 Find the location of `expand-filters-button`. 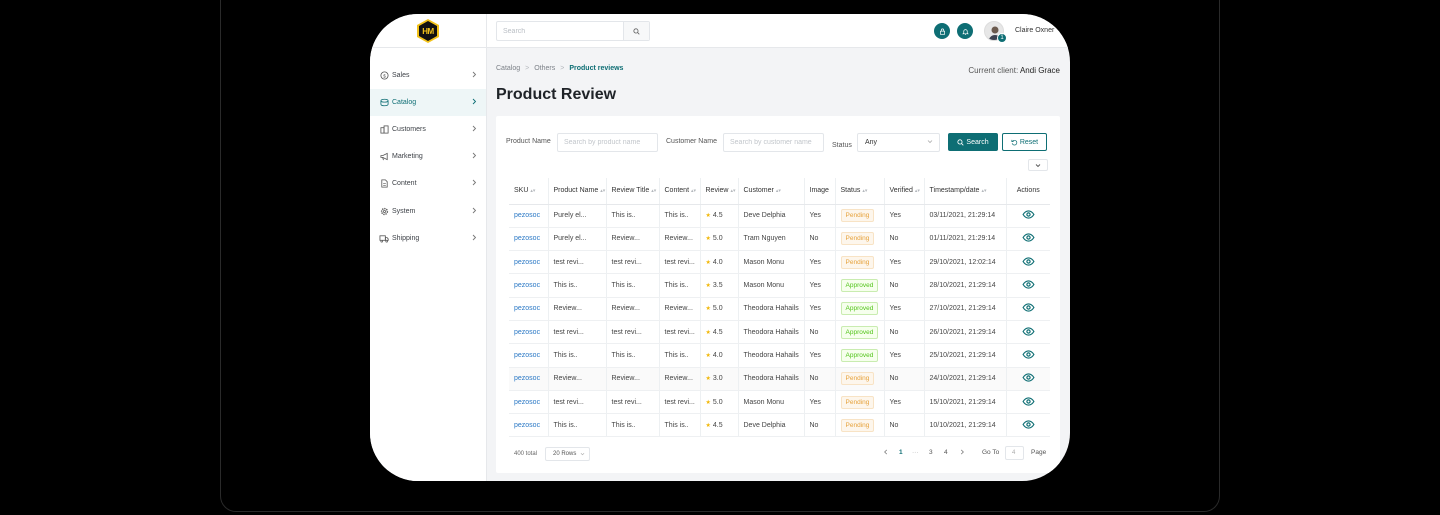

expand-filters-button is located at coordinates (1038, 165).